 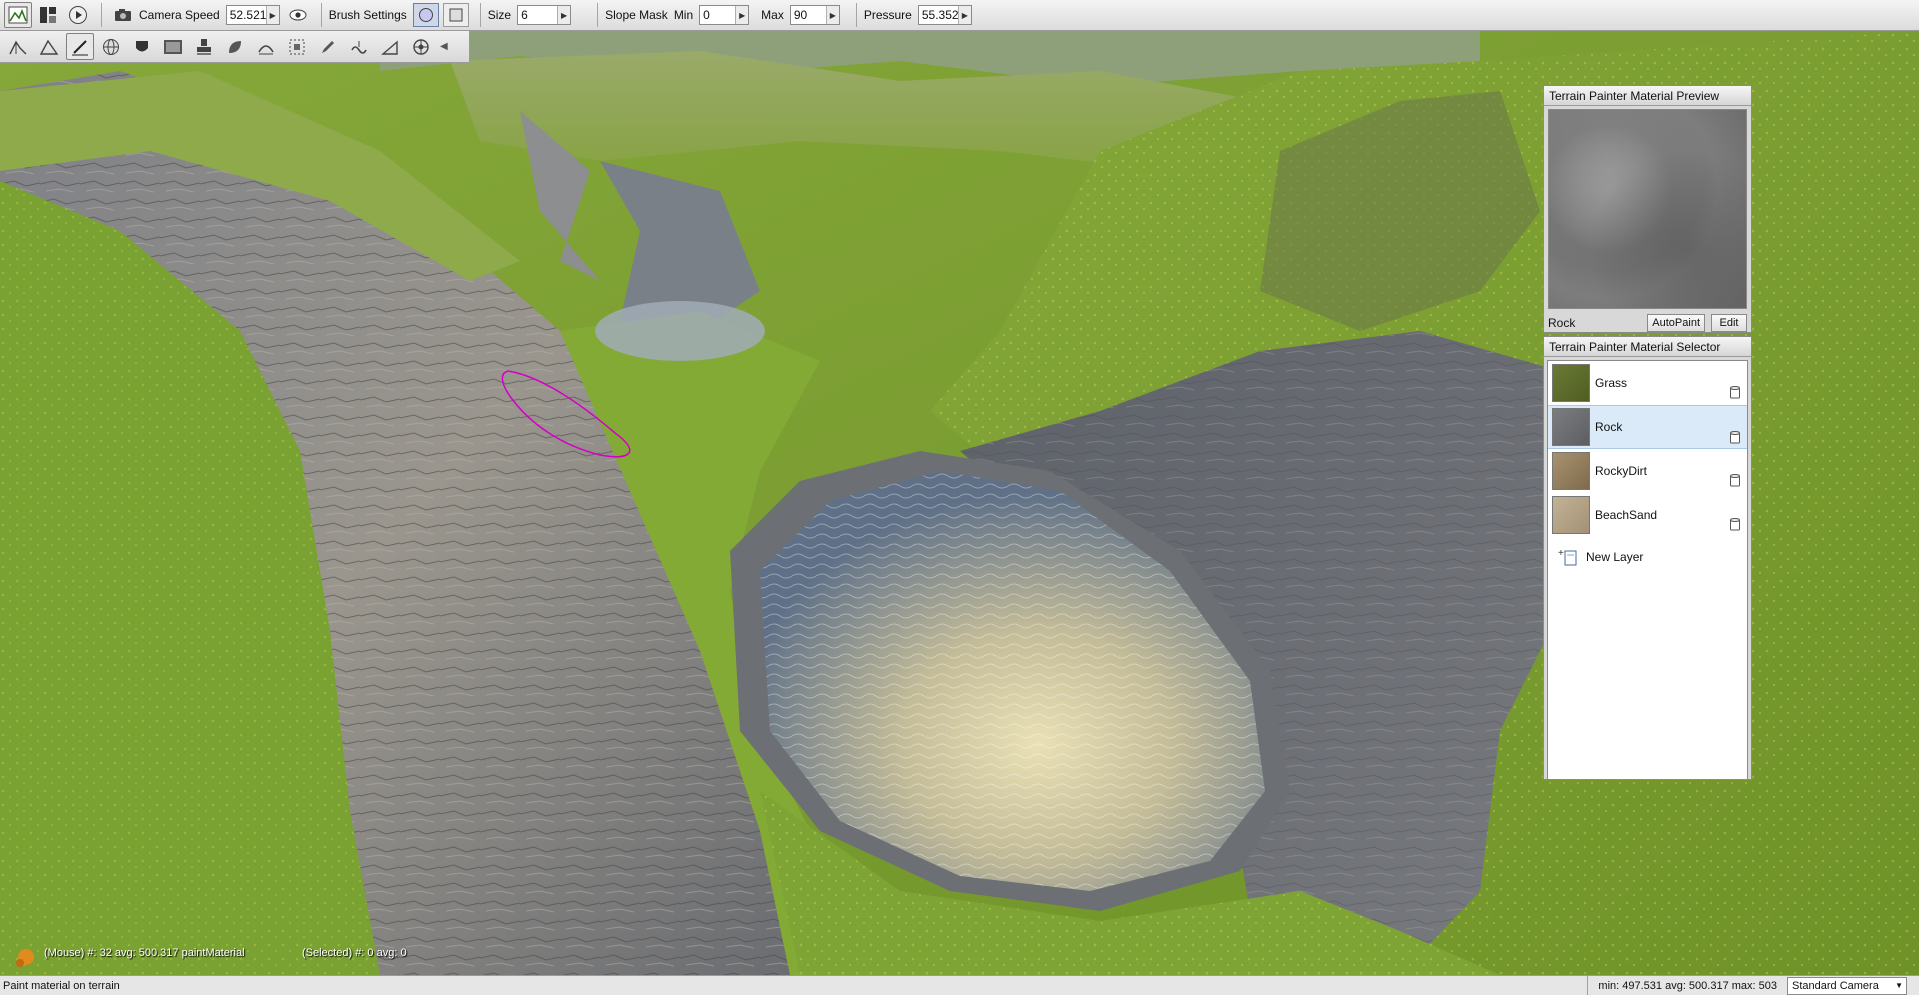 I want to click on new-layer-item: + New Layer, so click(x=1647, y=557).